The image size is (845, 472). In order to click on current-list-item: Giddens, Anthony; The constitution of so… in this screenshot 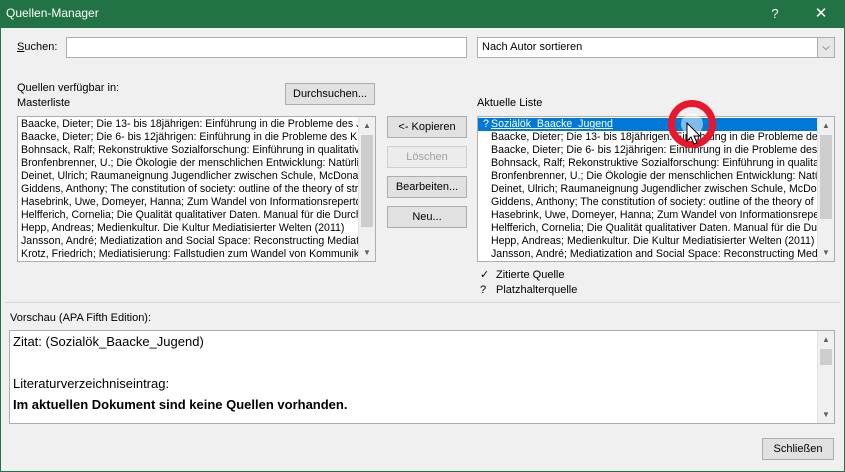, I will do `click(647, 202)`.